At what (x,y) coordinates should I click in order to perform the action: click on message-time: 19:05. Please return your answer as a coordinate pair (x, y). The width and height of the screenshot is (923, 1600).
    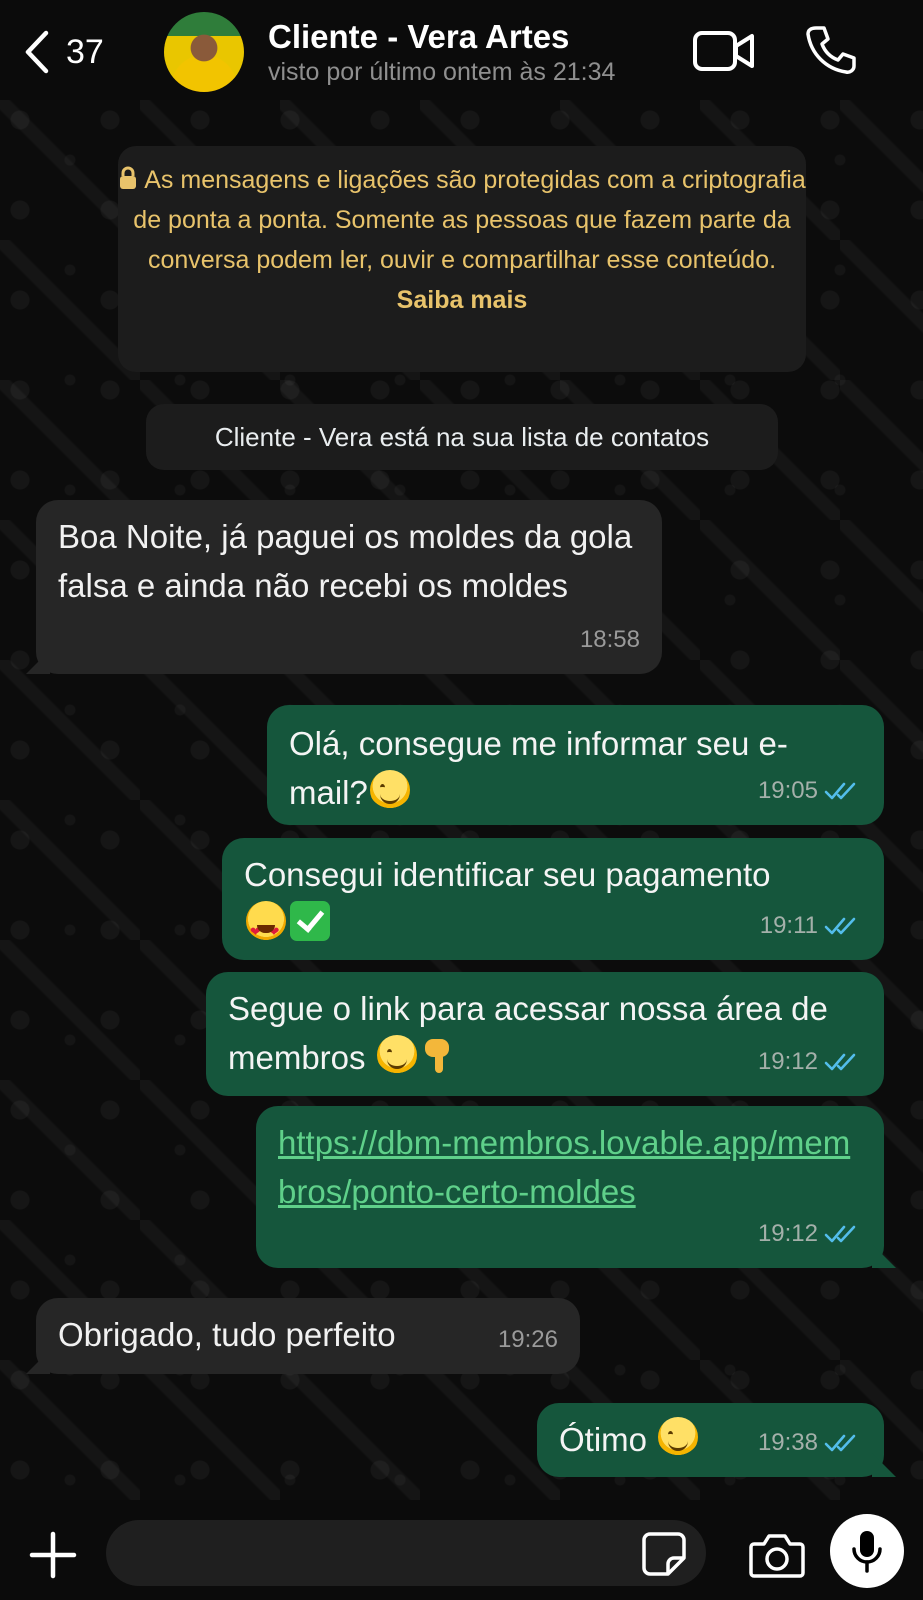
    Looking at the image, I should click on (787, 790).